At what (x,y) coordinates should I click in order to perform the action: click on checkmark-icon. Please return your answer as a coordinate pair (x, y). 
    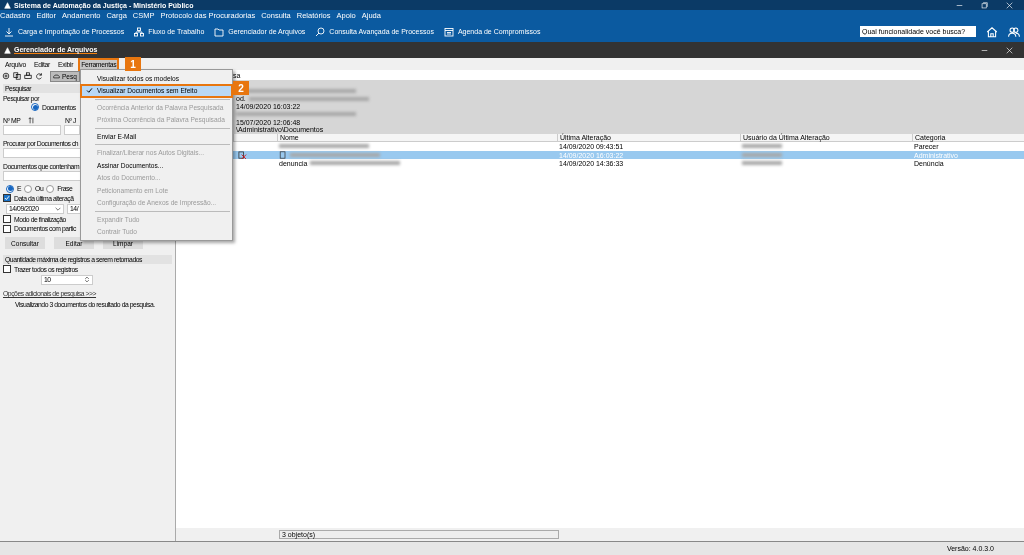
    Looking at the image, I should click on (89, 91).